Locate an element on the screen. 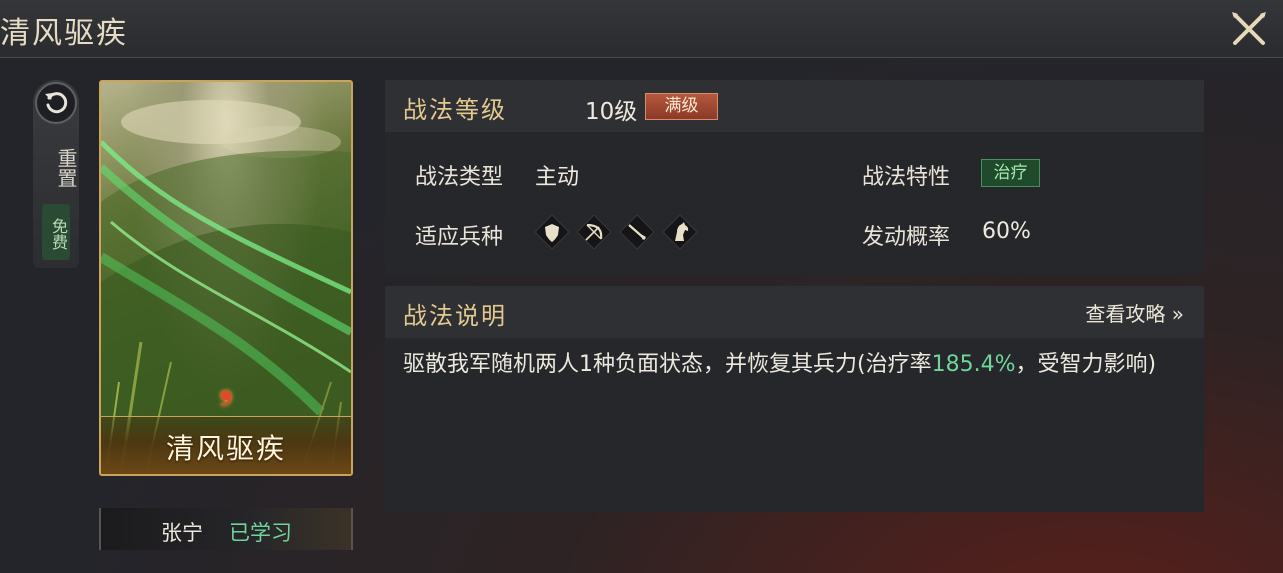 This screenshot has width=1283, height=573. reset-label: 重置 is located at coordinates (66, 168).